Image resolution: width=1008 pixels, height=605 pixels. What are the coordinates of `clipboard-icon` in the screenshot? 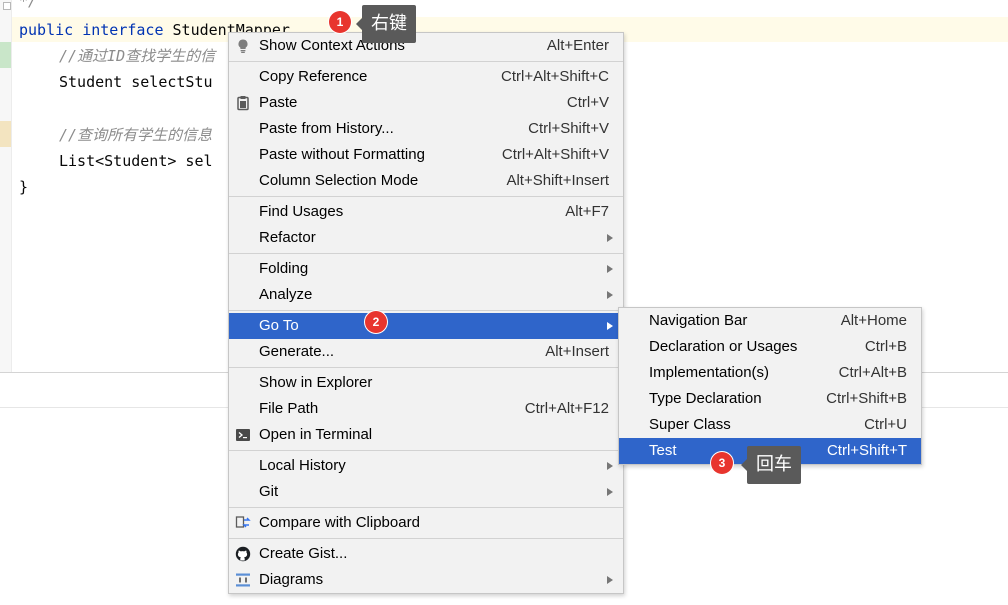 It's located at (243, 103).